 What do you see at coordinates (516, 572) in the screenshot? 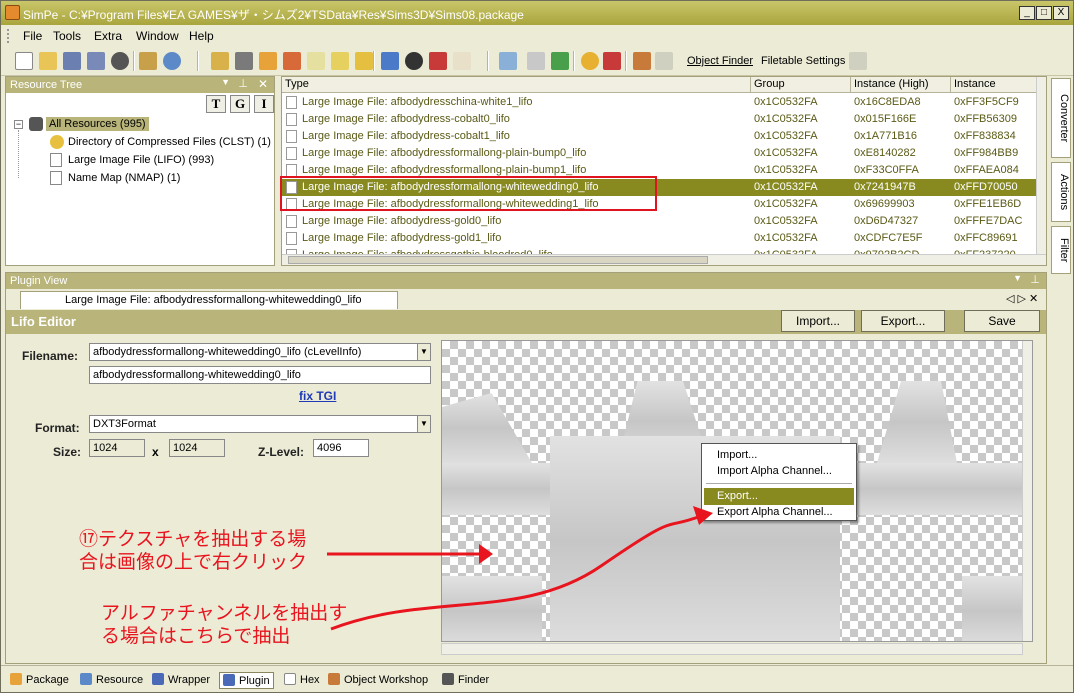
I see `arrow-2-line` at bounding box center [516, 572].